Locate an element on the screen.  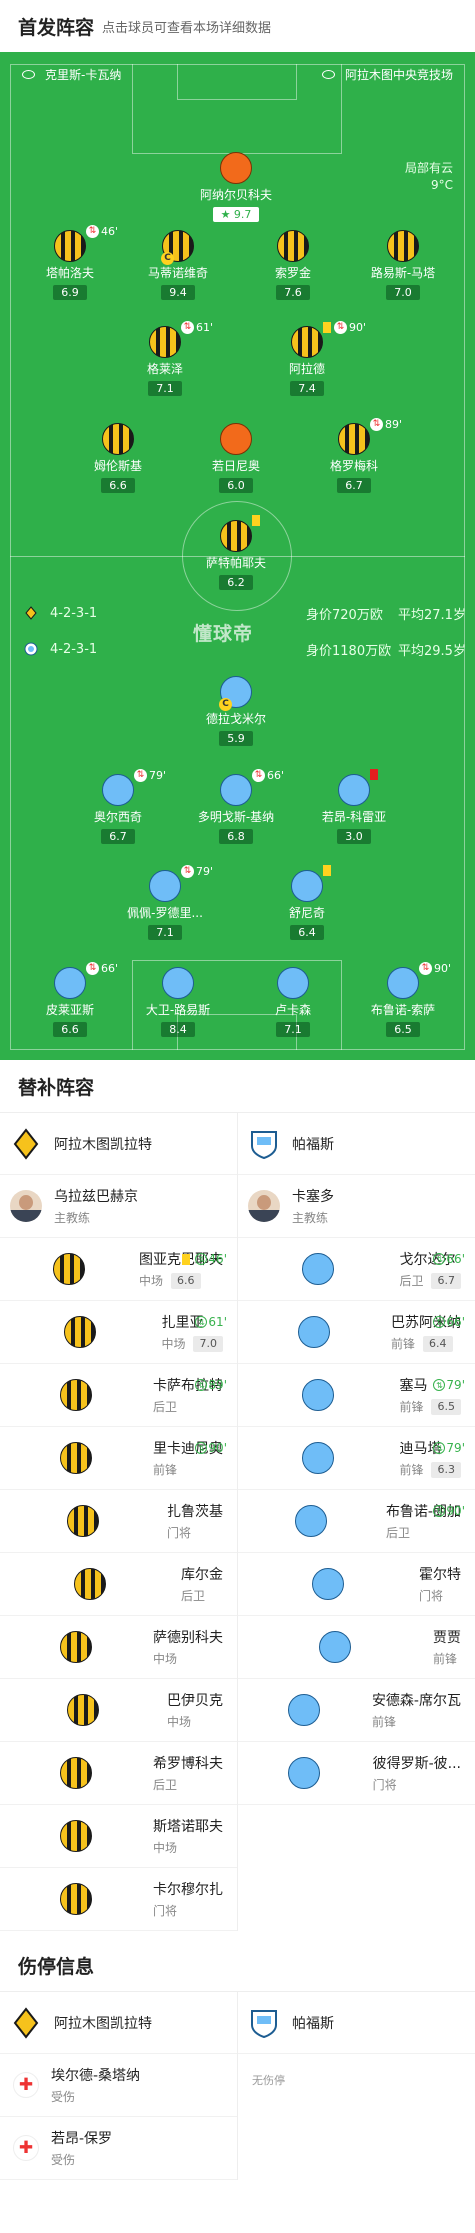
player-rating: 7.1 is located at coordinates (165, 932).